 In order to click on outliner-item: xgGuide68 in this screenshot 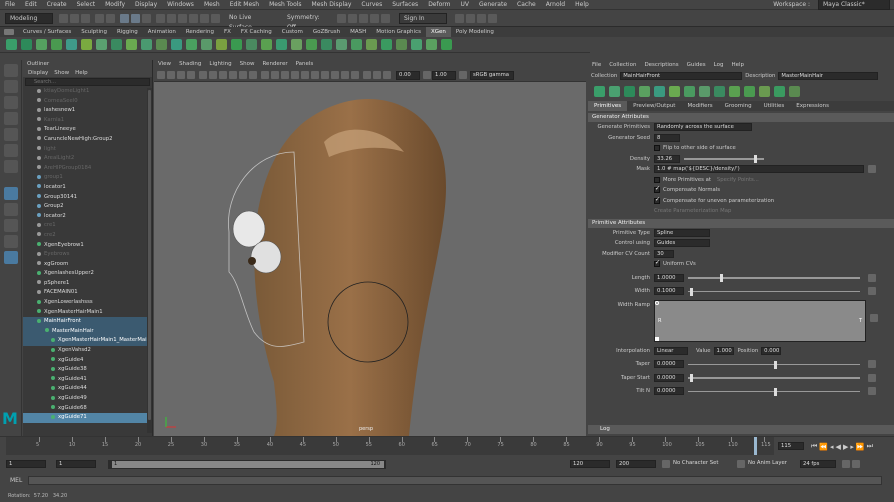, I will do `click(87, 409)`.